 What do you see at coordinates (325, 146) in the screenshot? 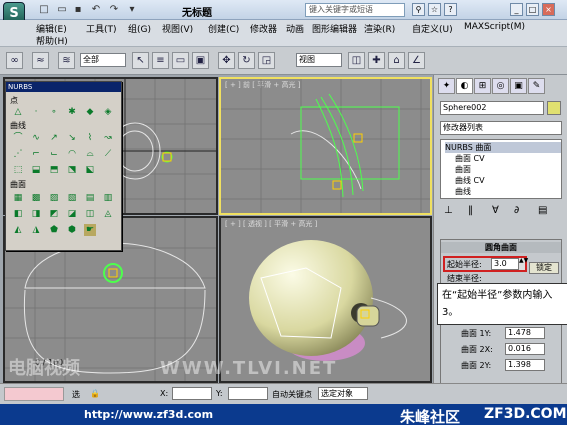
I see `viewport-front: [ + ] 前 [ 平滑 + 高光 ]` at bounding box center [325, 146].